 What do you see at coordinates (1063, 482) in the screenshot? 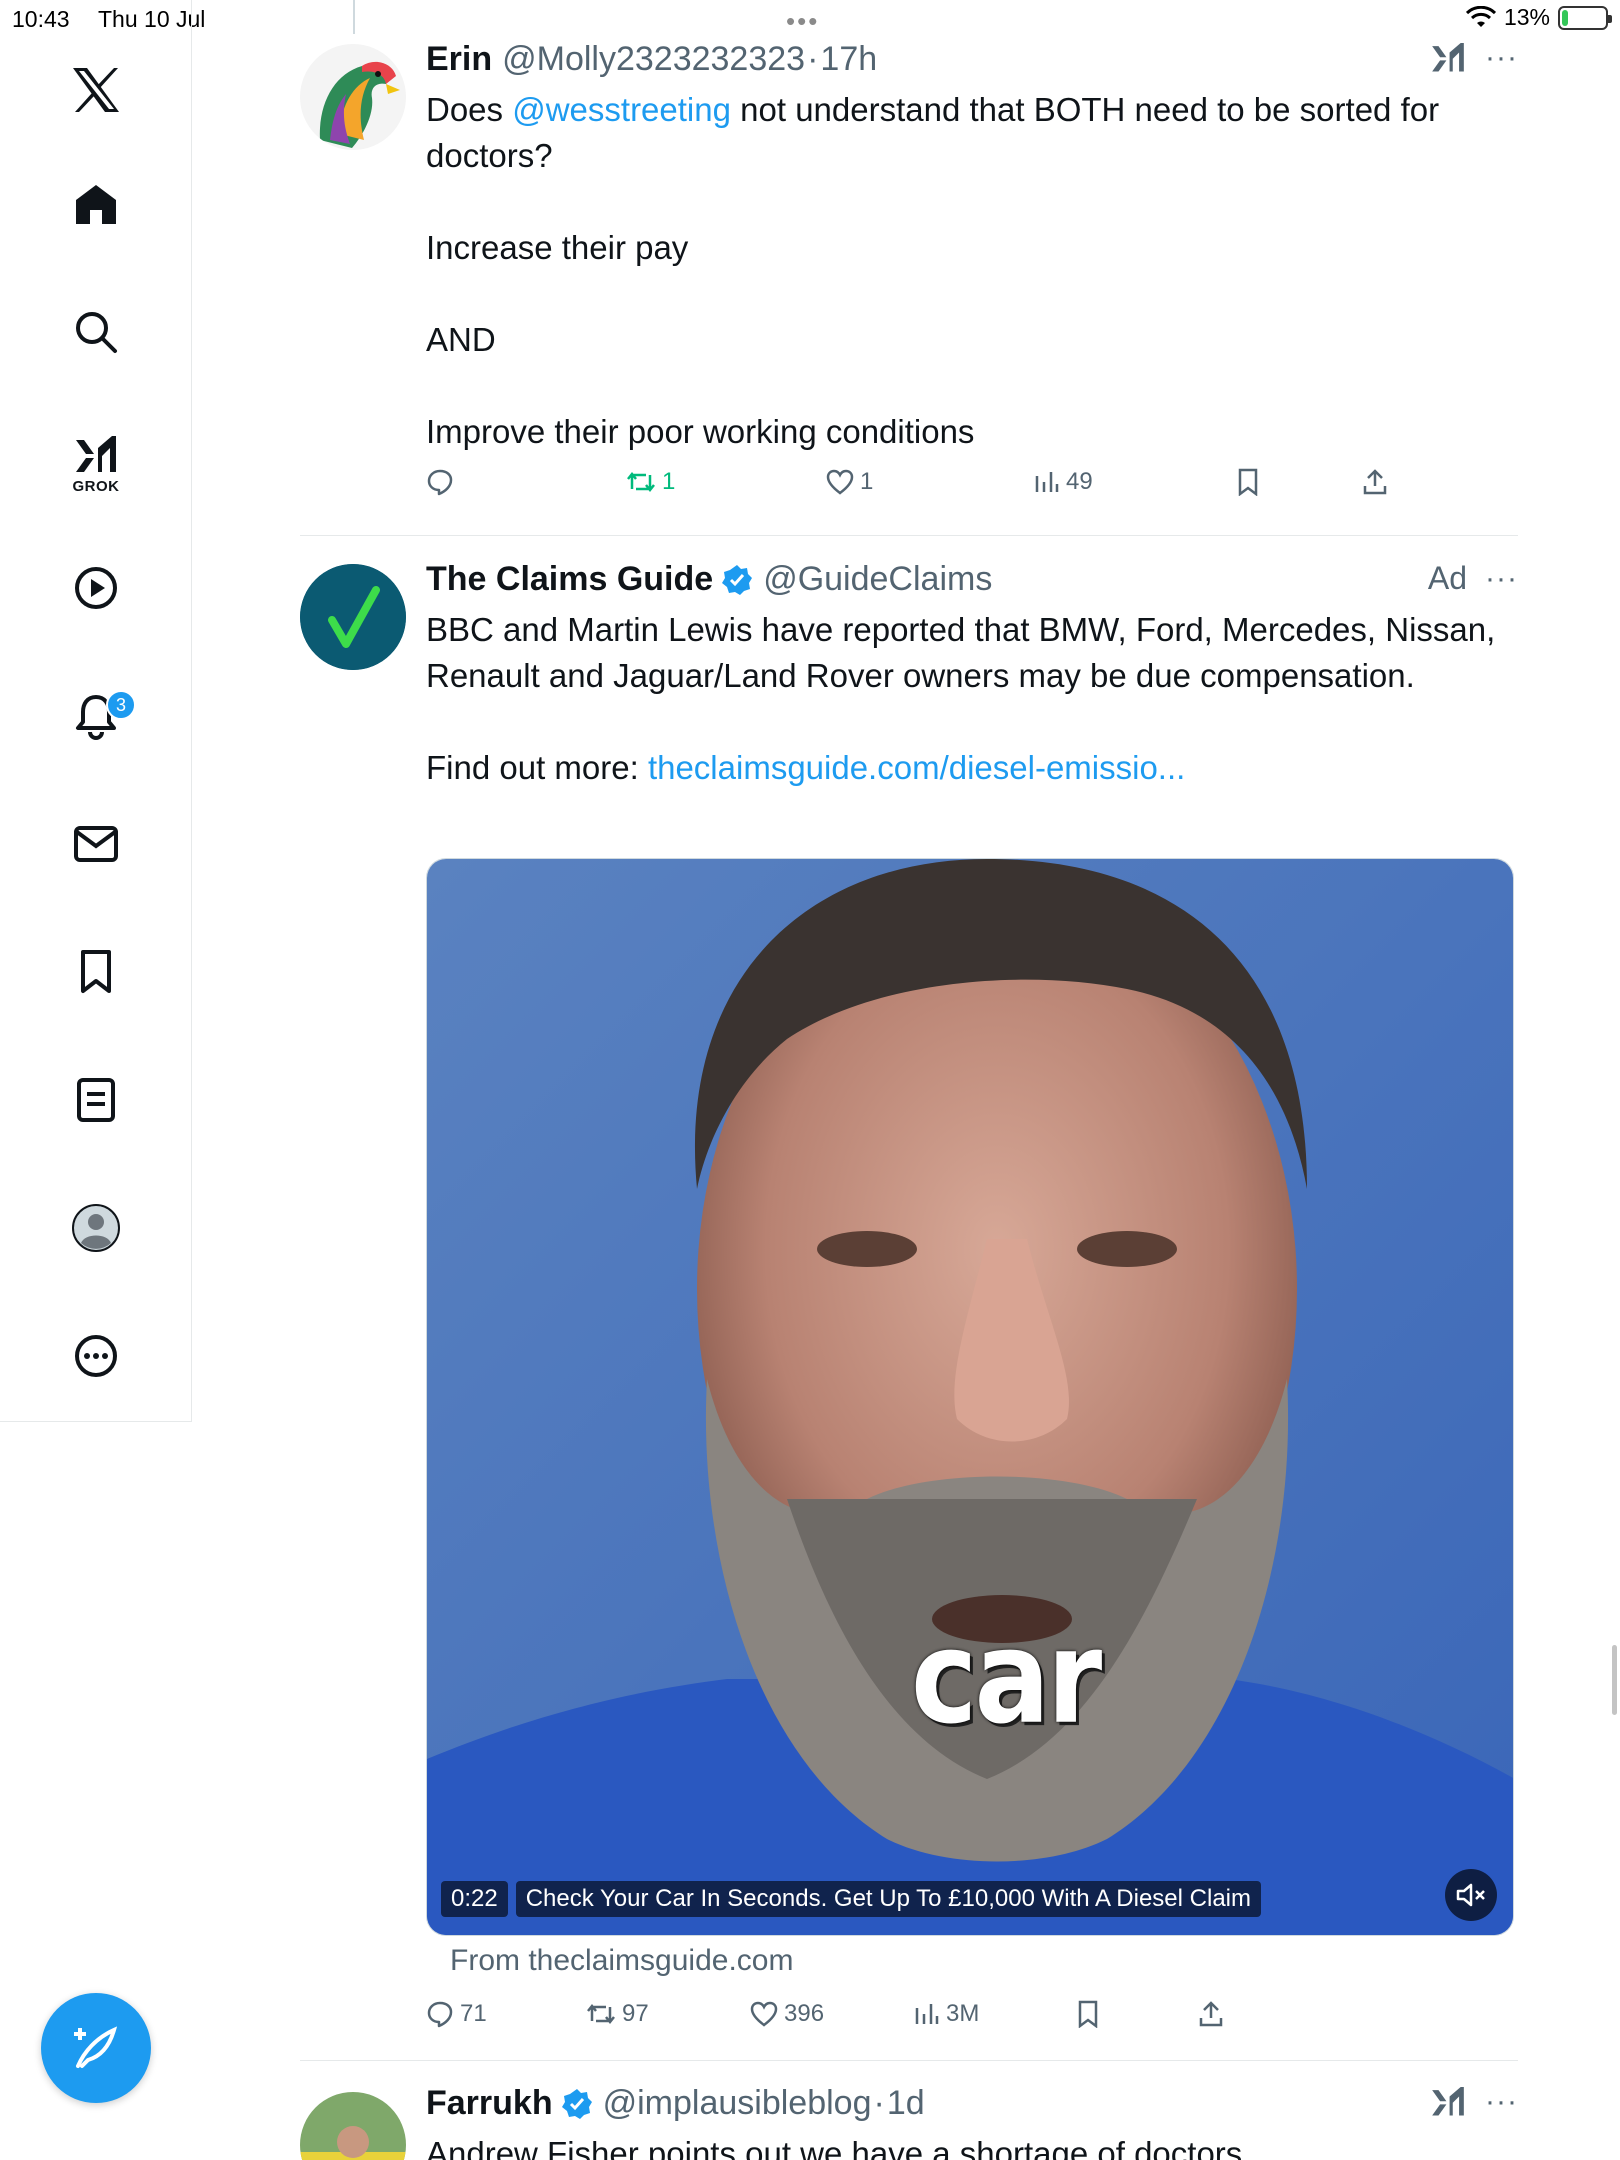
I see `views-button: 49` at bounding box center [1063, 482].